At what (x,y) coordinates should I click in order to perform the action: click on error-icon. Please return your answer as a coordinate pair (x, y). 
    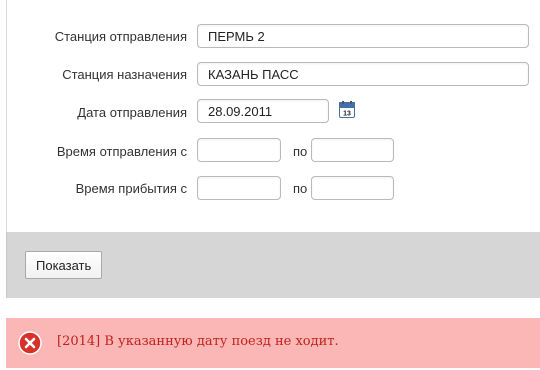
    Looking at the image, I should click on (30, 343).